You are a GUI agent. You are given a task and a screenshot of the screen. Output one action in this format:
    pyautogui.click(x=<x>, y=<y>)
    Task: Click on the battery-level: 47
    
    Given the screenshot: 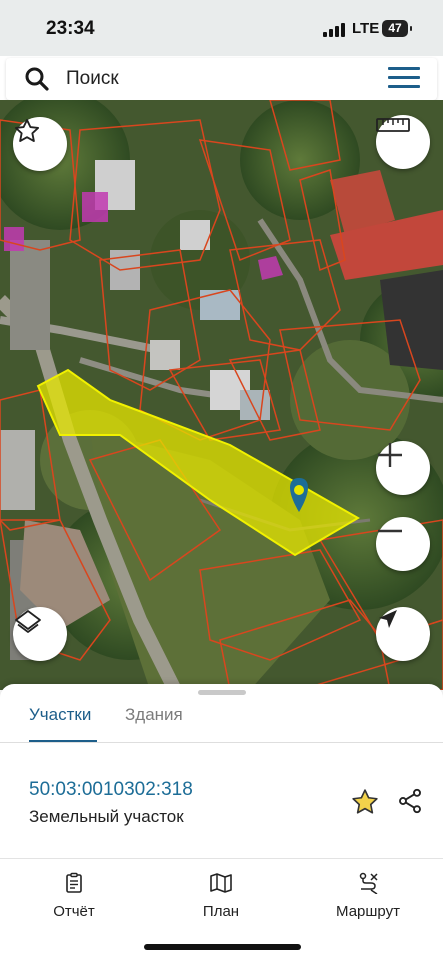 What is the action you would take?
    pyautogui.click(x=395, y=28)
    